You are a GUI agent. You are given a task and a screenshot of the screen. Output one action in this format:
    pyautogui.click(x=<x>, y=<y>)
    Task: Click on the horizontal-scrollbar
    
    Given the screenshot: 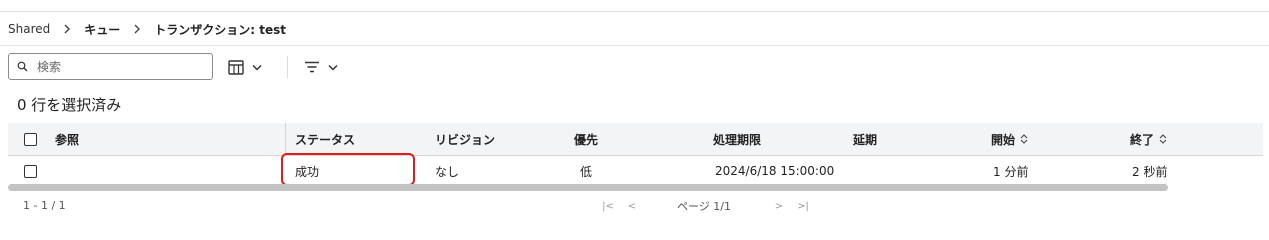 What is the action you would take?
    pyautogui.click(x=588, y=187)
    